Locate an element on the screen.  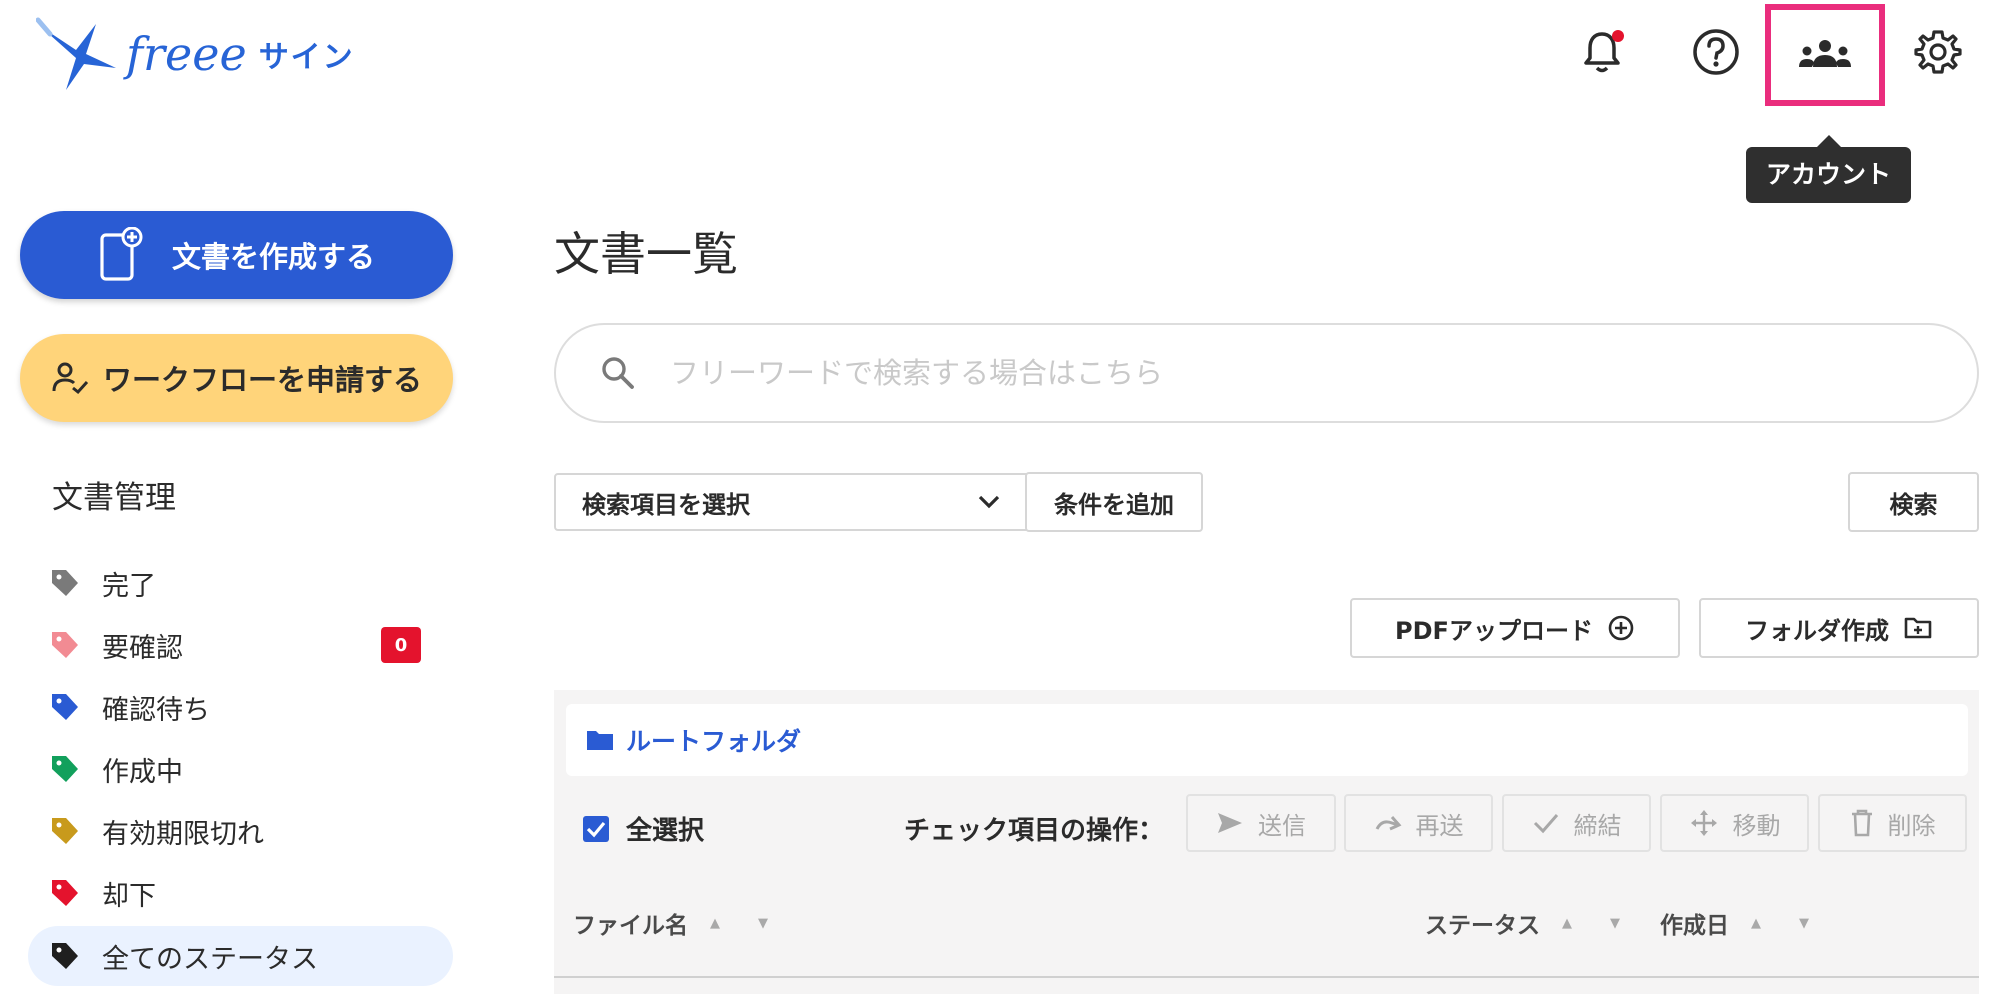
delete-label: 削除 is located at coordinates (1911, 825).